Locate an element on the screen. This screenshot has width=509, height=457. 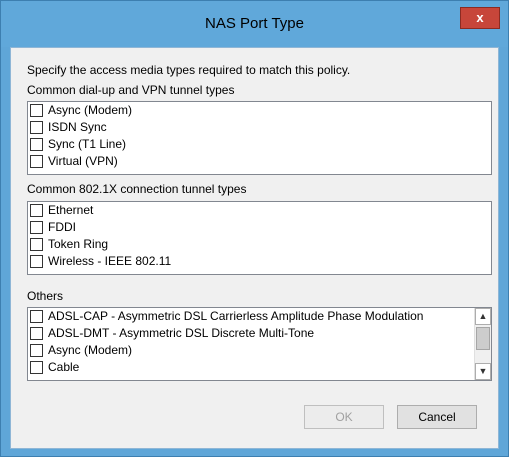
section-label-others: Others is located at coordinates (45, 296).